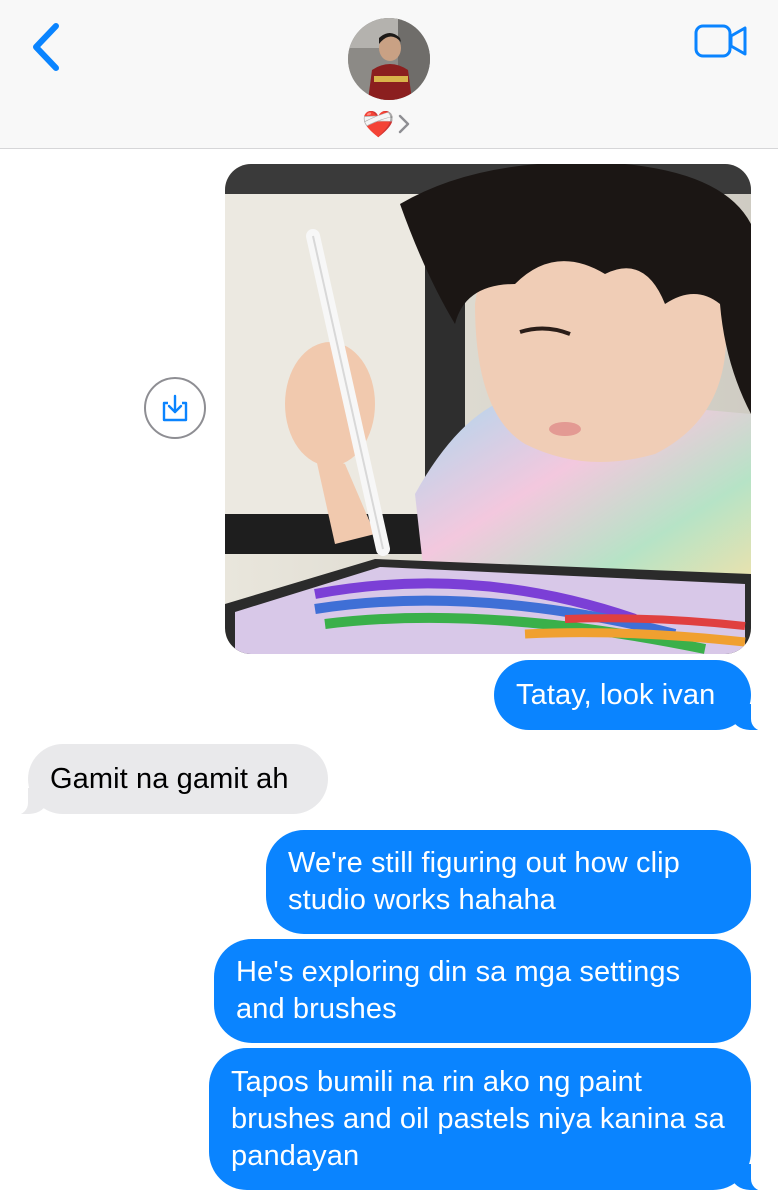  I want to click on received-message-bubble: Gamit na gamit ah, so click(169, 779).